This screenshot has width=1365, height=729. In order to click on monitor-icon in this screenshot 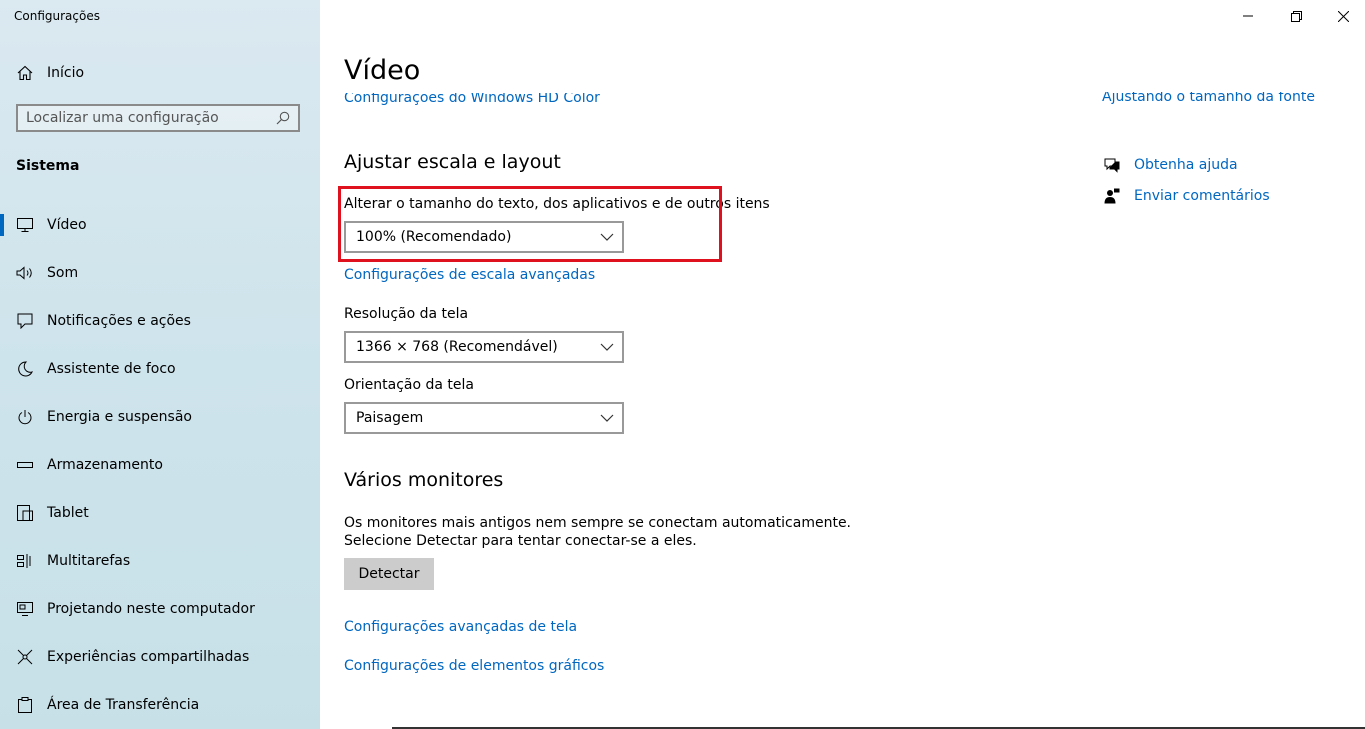, I will do `click(25, 225)`.